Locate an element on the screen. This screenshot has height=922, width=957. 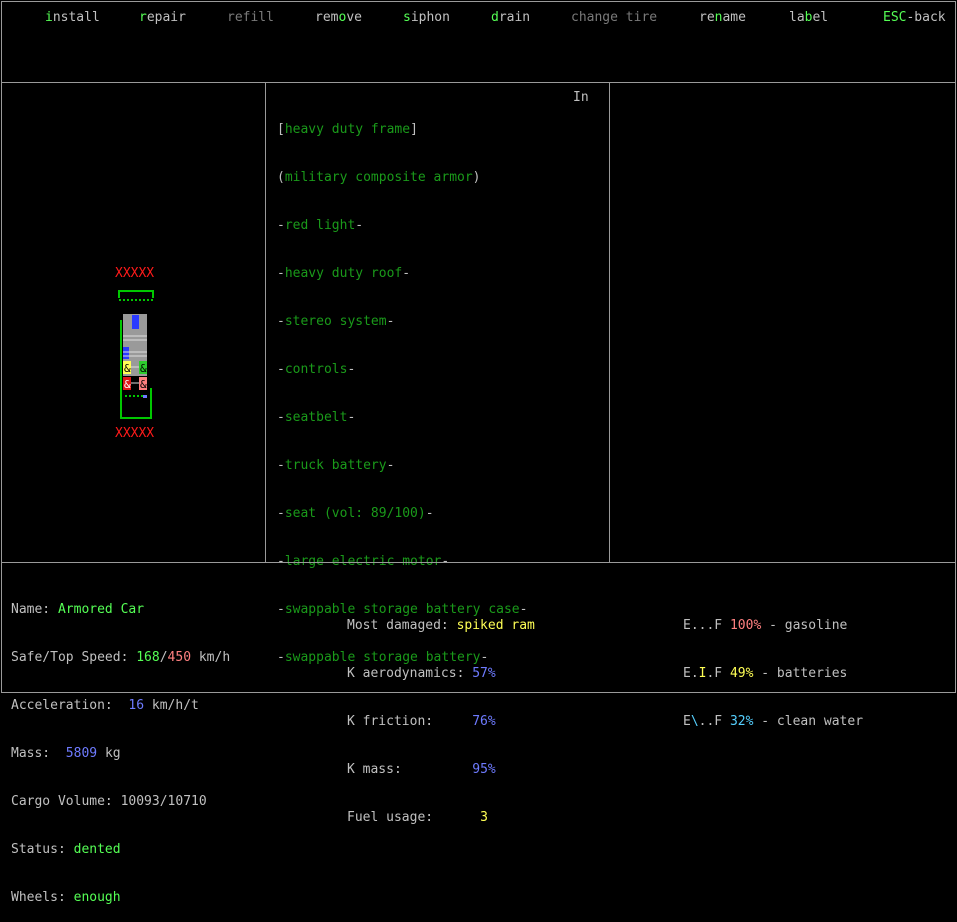
menu-remove: remove is located at coordinates (338, 18).